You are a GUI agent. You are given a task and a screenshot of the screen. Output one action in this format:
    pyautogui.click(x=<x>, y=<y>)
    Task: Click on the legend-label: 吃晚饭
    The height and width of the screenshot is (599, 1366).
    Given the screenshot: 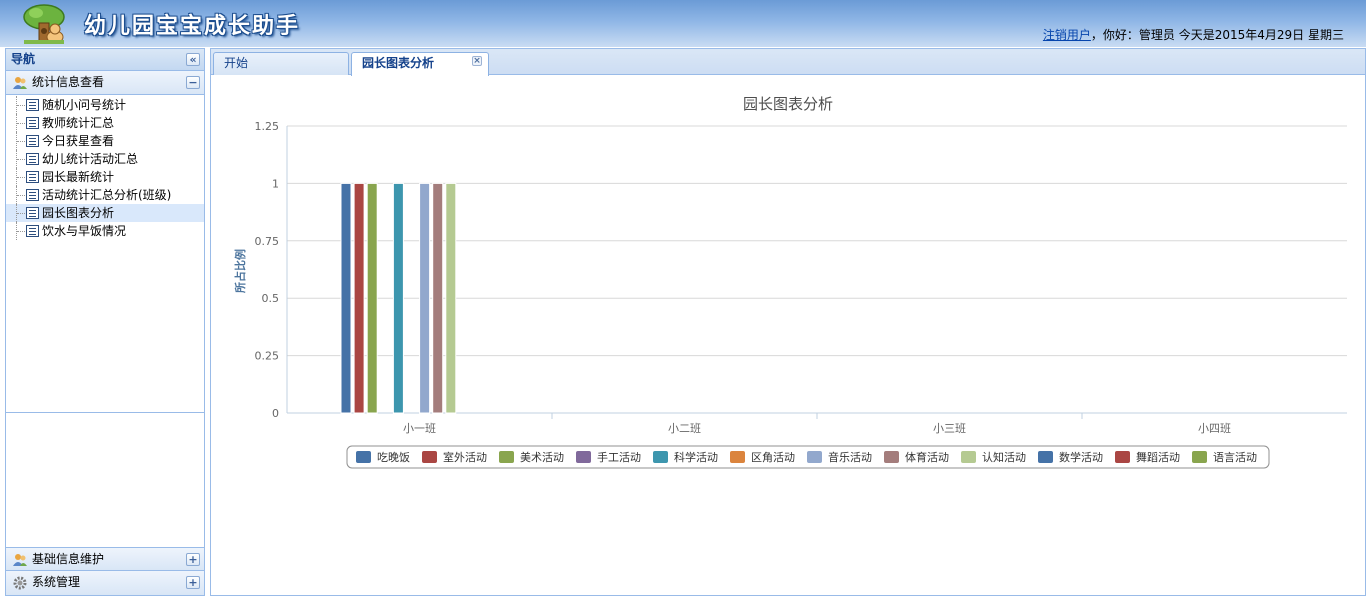 What is the action you would take?
    pyautogui.click(x=393, y=457)
    